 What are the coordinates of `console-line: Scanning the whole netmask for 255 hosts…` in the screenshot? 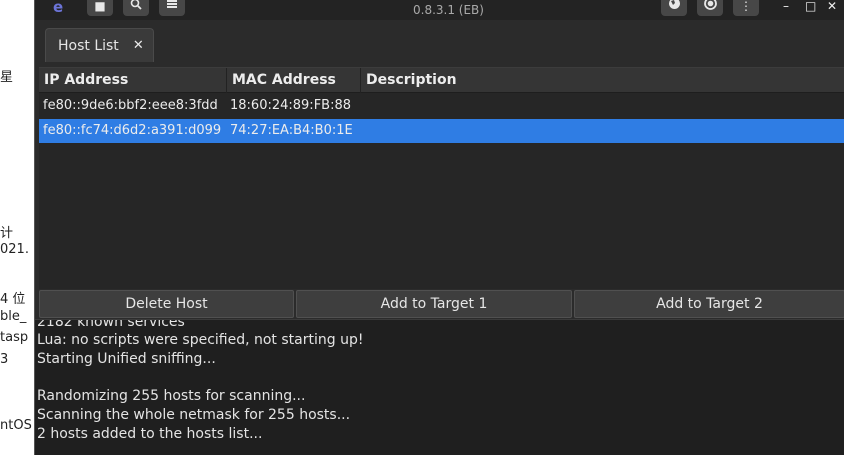 It's located at (194, 415).